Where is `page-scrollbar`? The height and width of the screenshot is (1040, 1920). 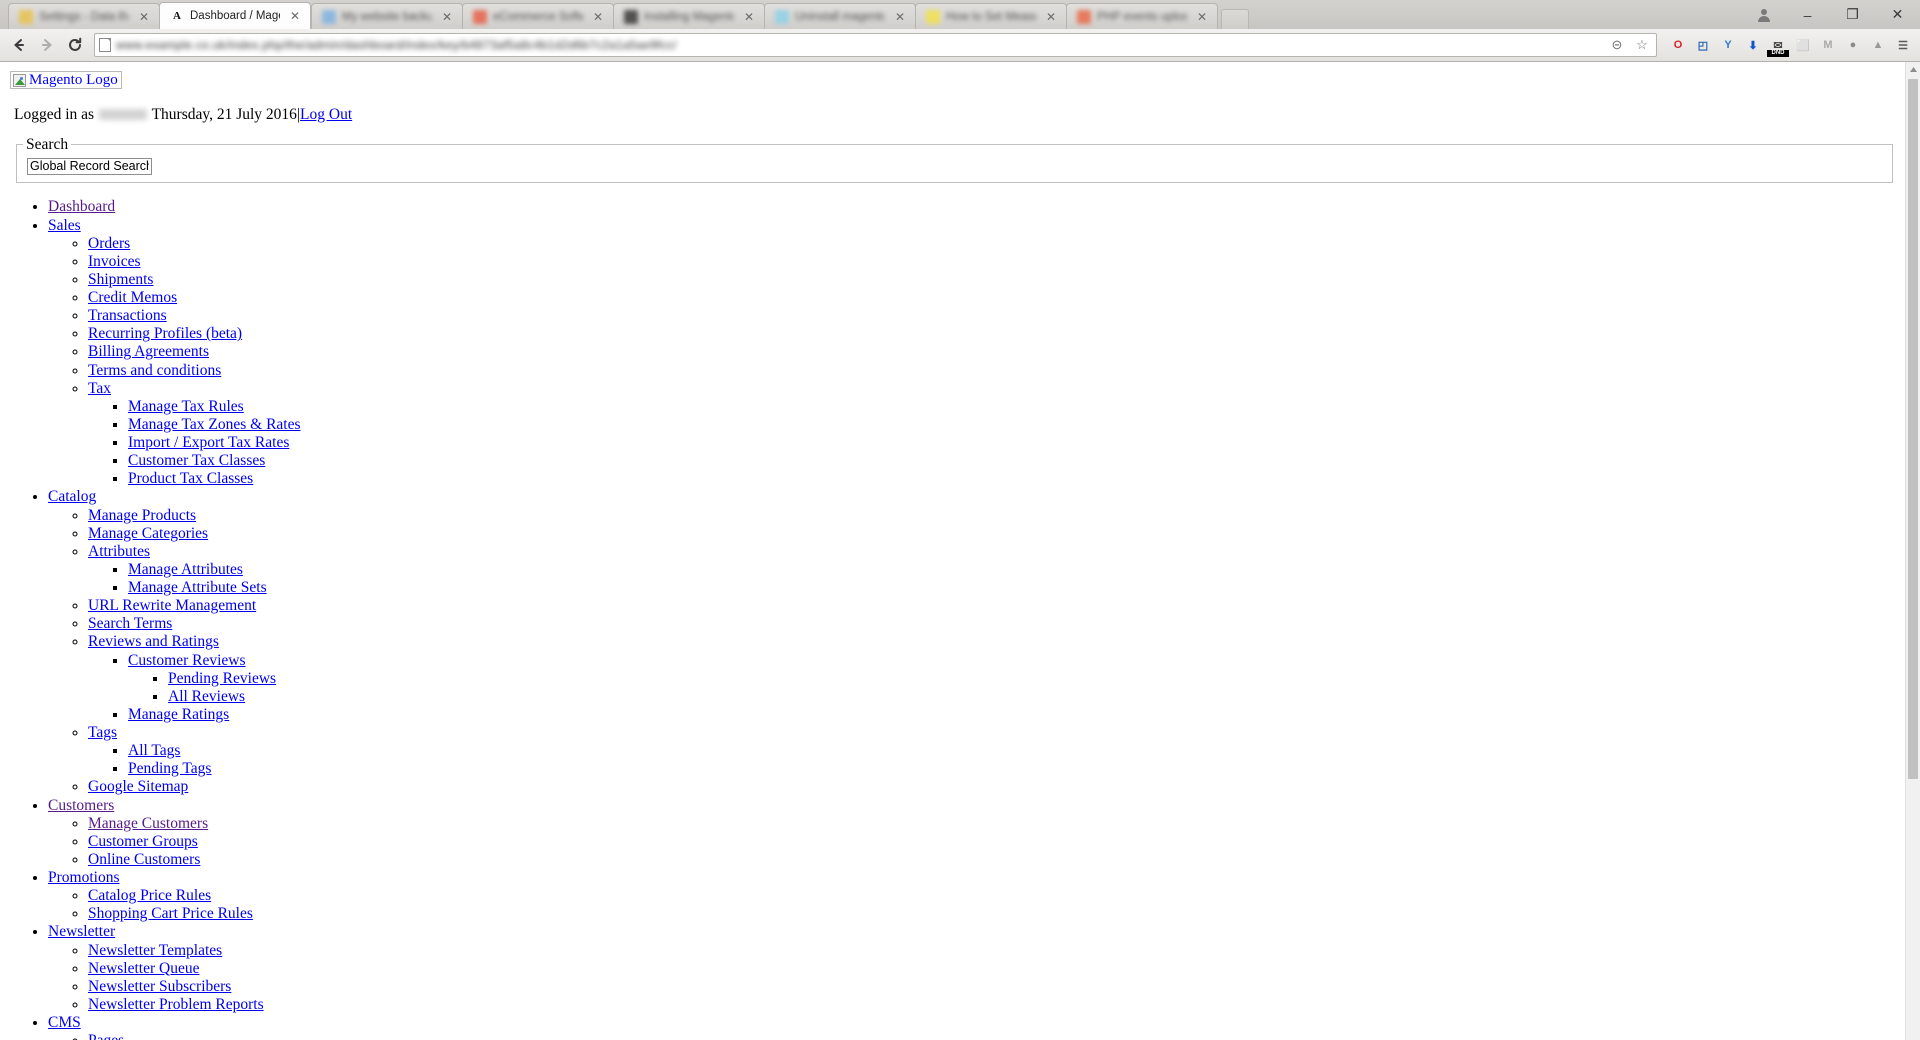
page-scrollbar is located at coordinates (1912, 551).